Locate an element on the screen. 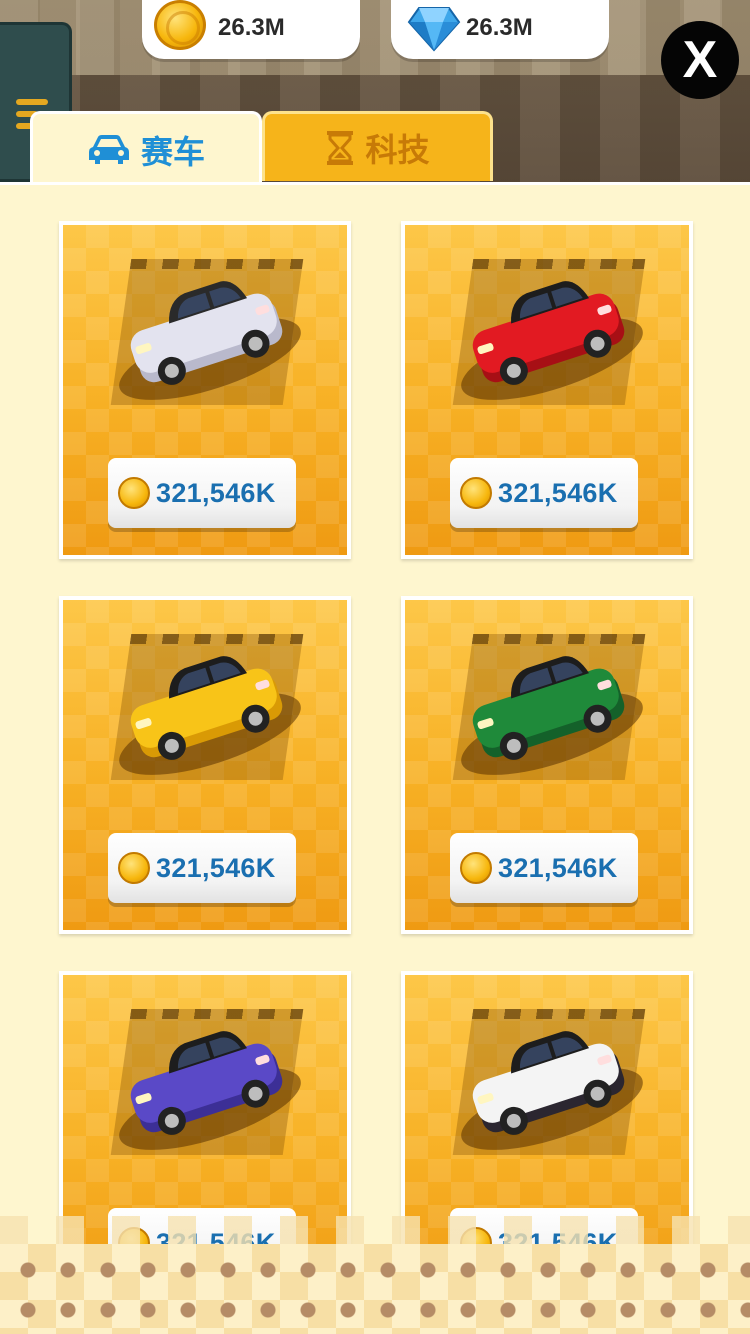 The width and height of the screenshot is (750, 1334). tab-cars: 赛车 is located at coordinates (146, 148).